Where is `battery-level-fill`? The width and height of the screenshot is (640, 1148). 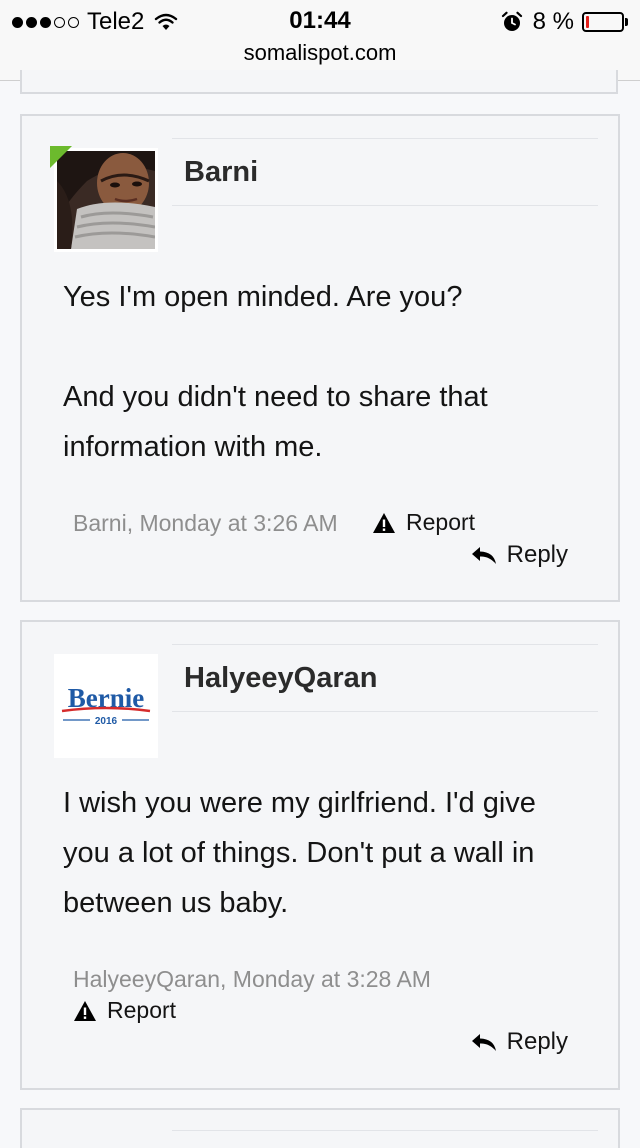
battery-level-fill is located at coordinates (587, 22).